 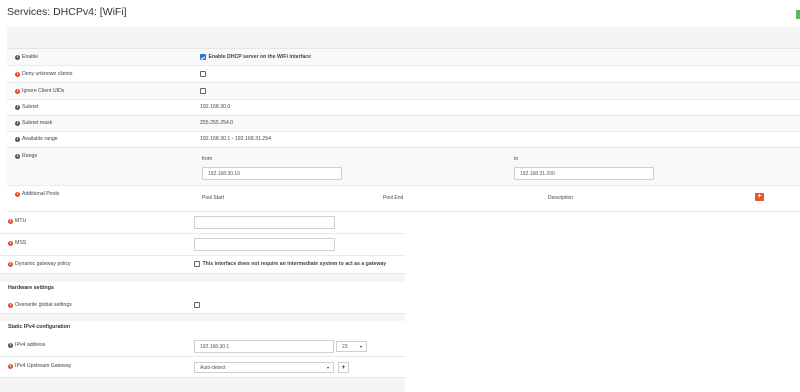 I want to click on mss-input, so click(x=264, y=244).